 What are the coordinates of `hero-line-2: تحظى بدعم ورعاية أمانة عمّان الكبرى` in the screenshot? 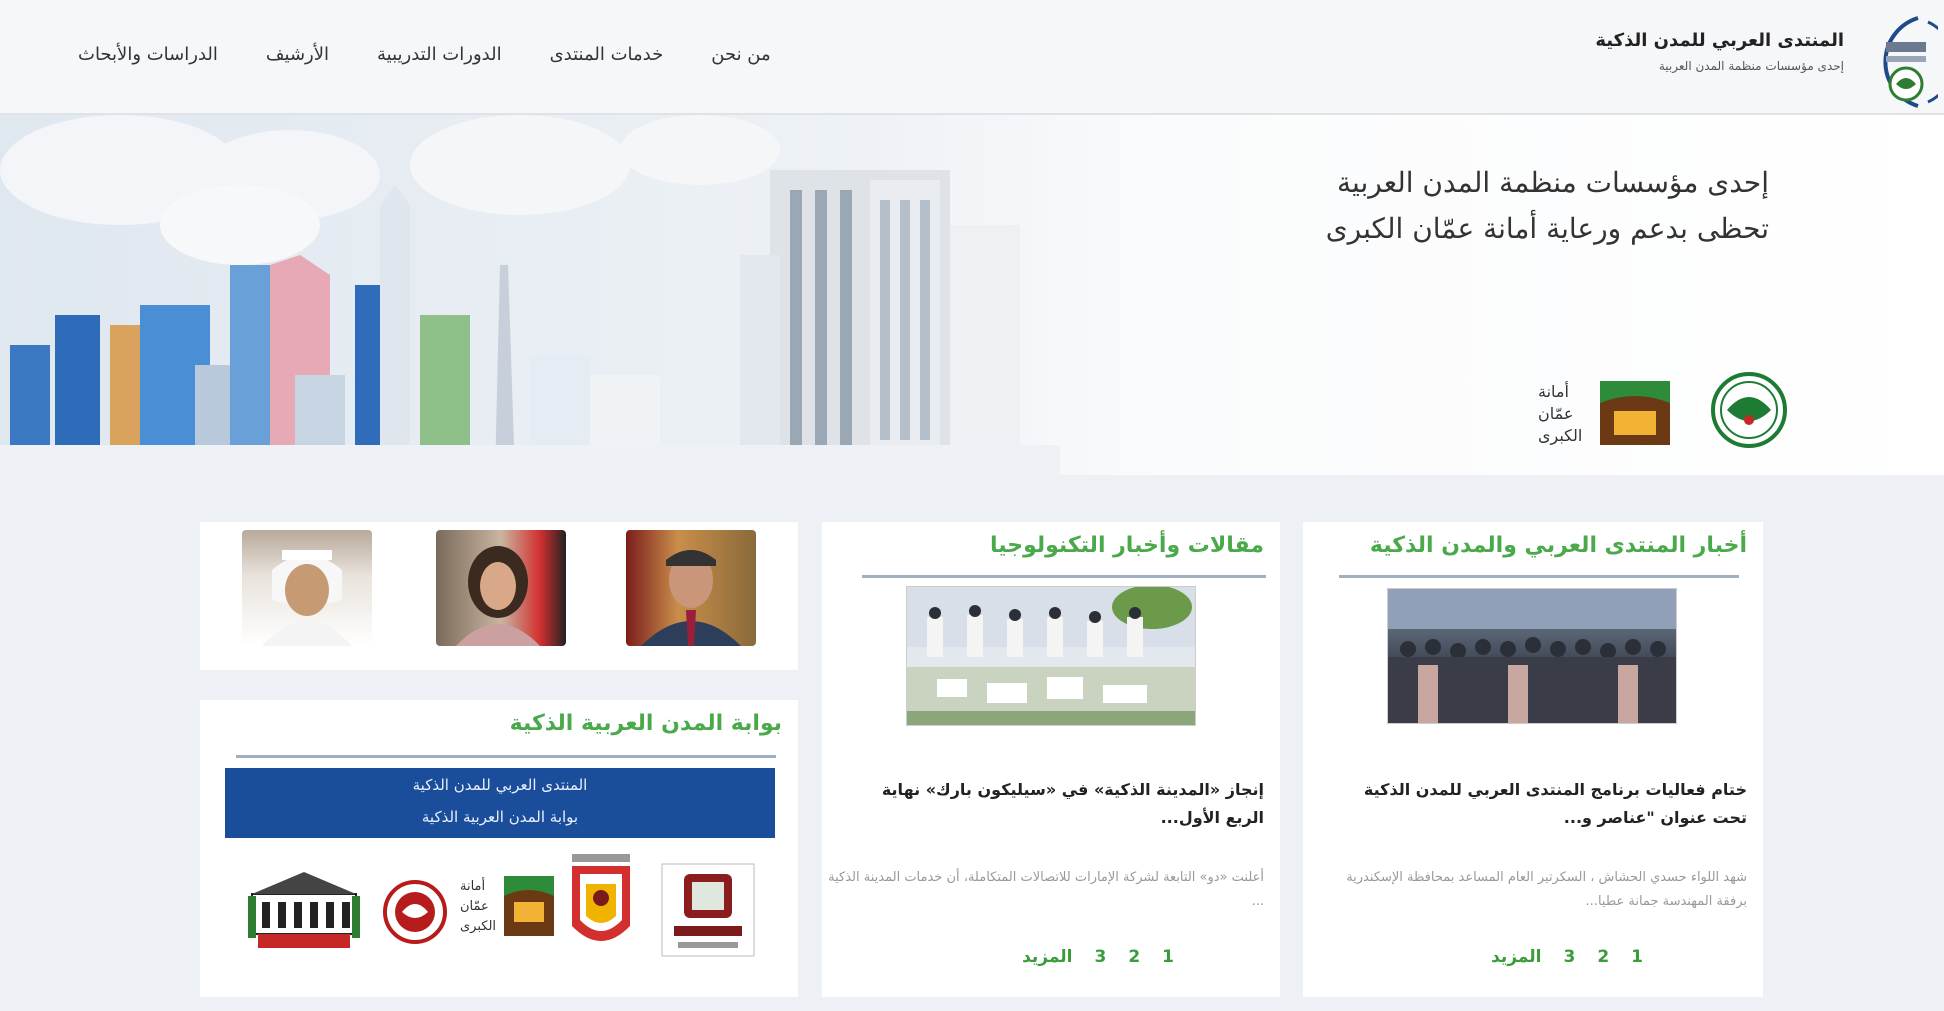 It's located at (1547, 228).